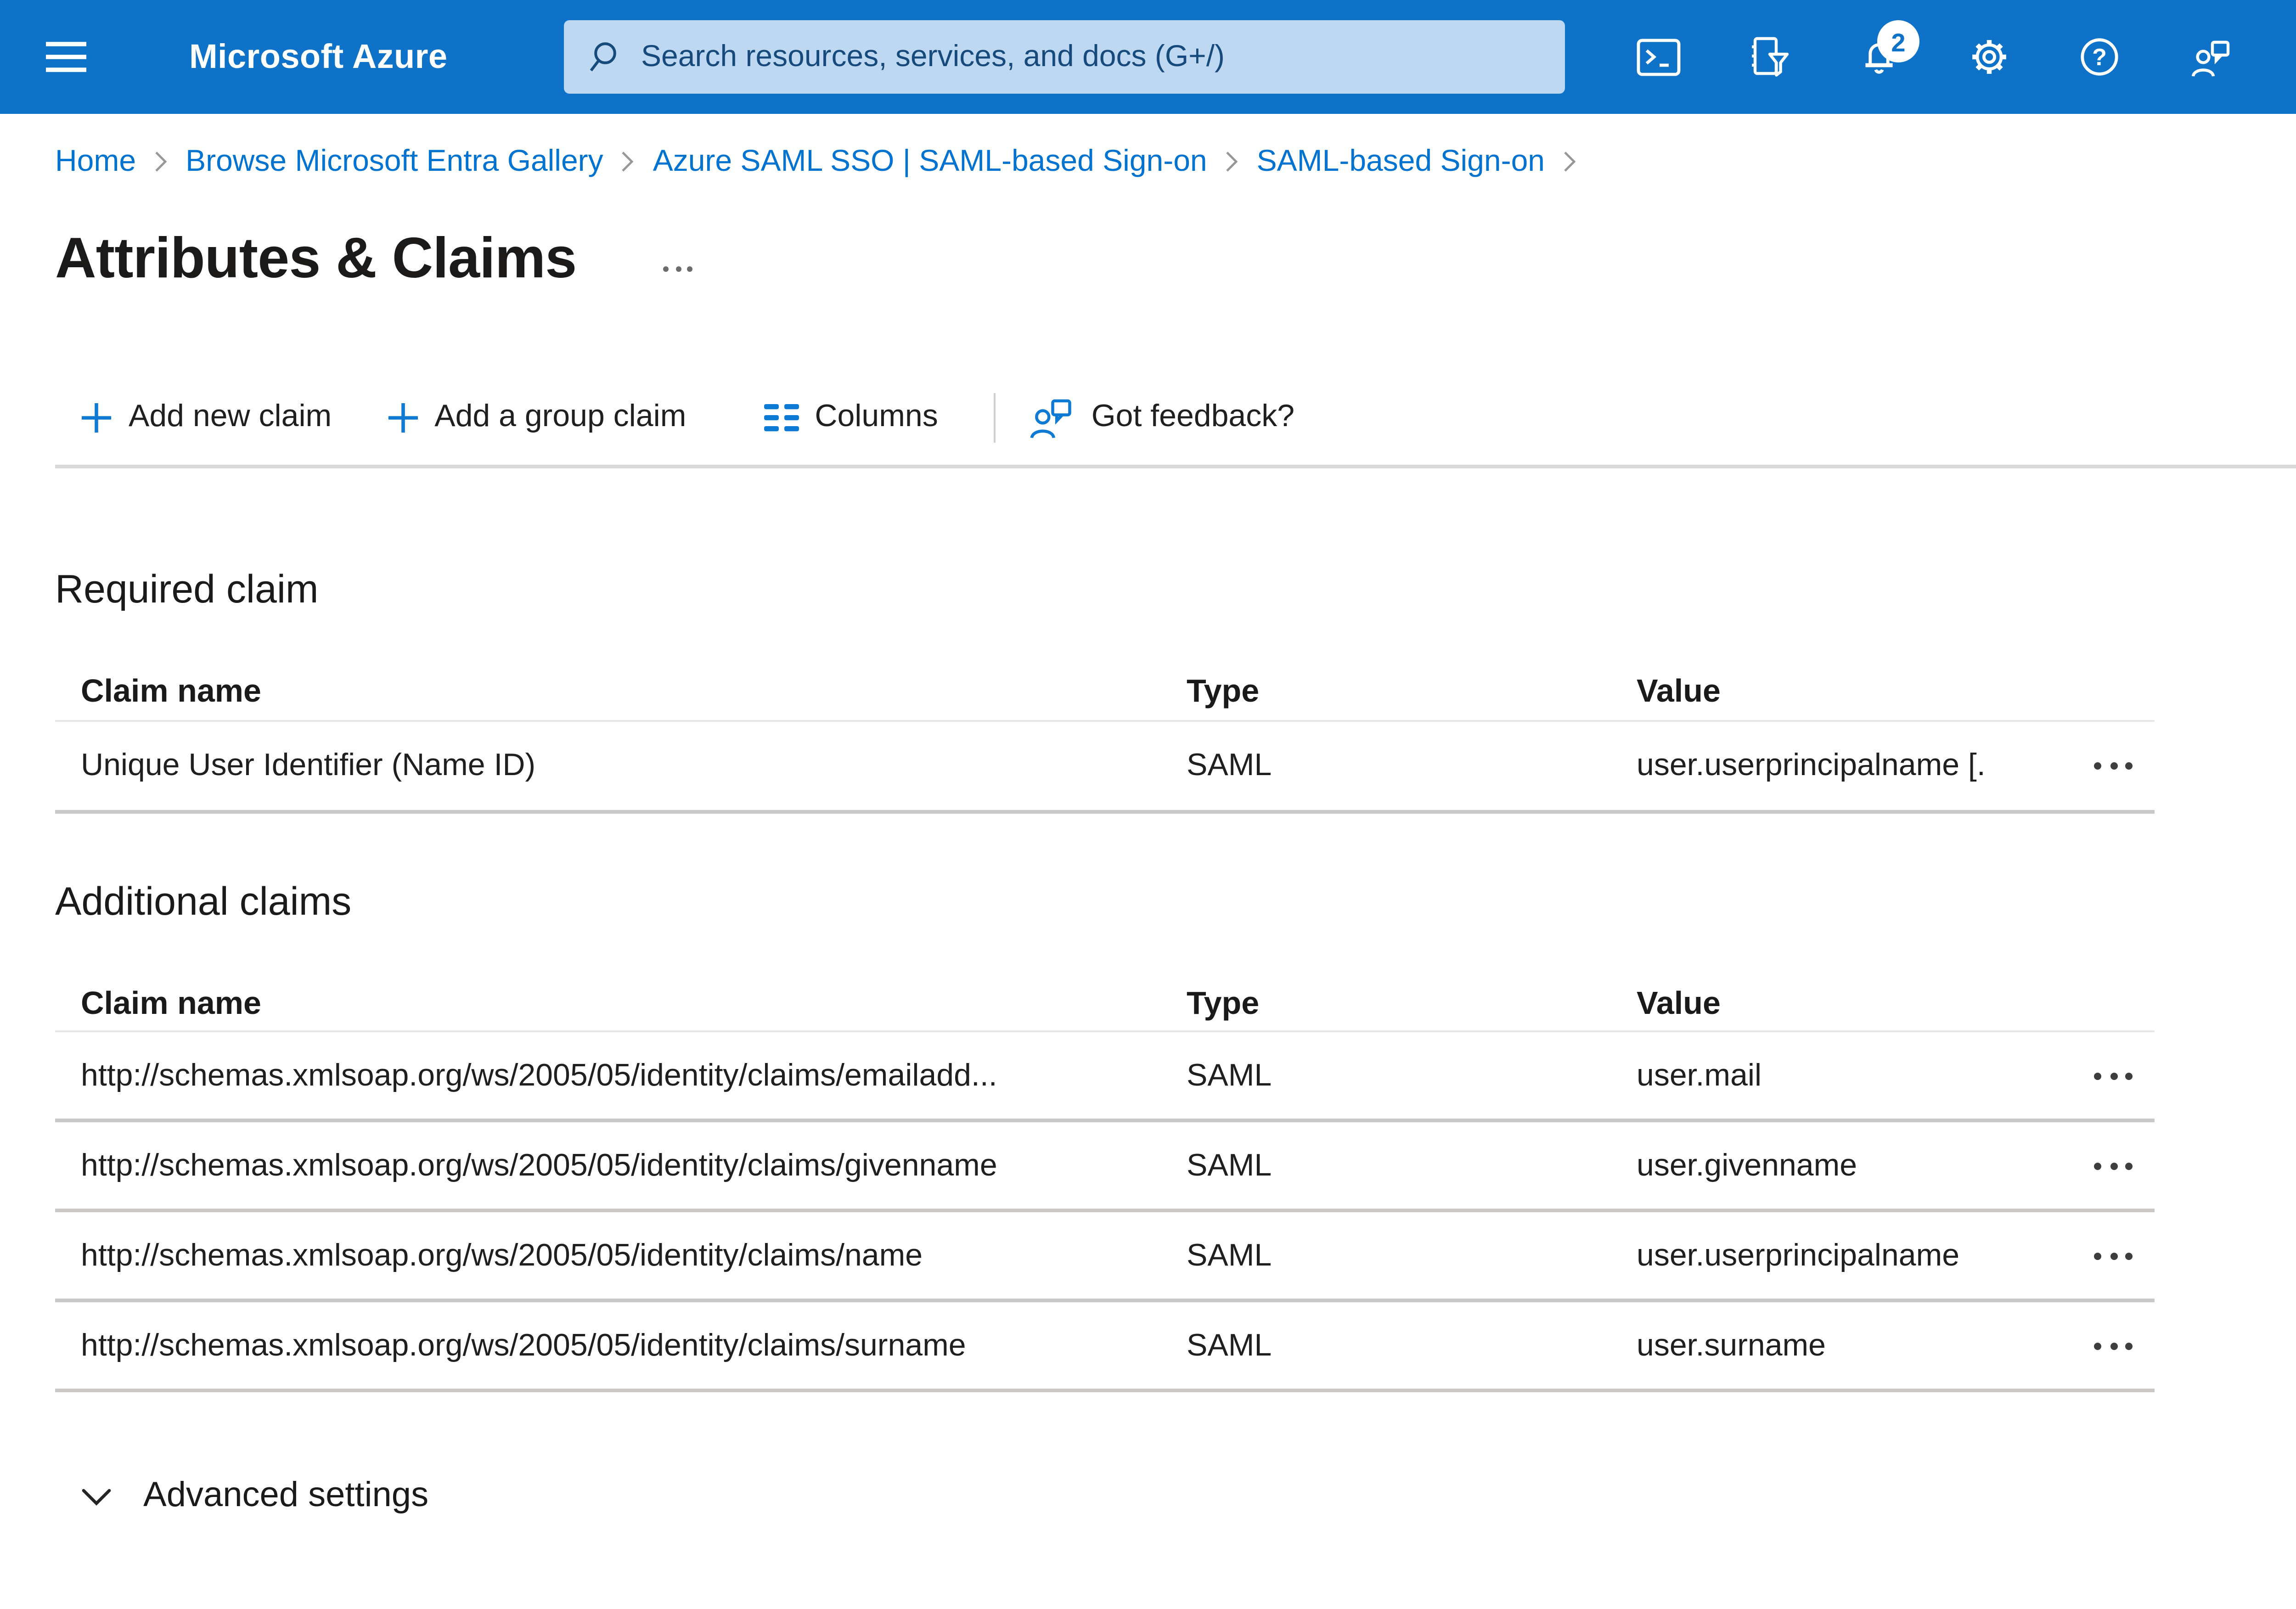 Image resolution: width=2296 pixels, height=1609 pixels. I want to click on bell-icon: 2, so click(1888, 49).